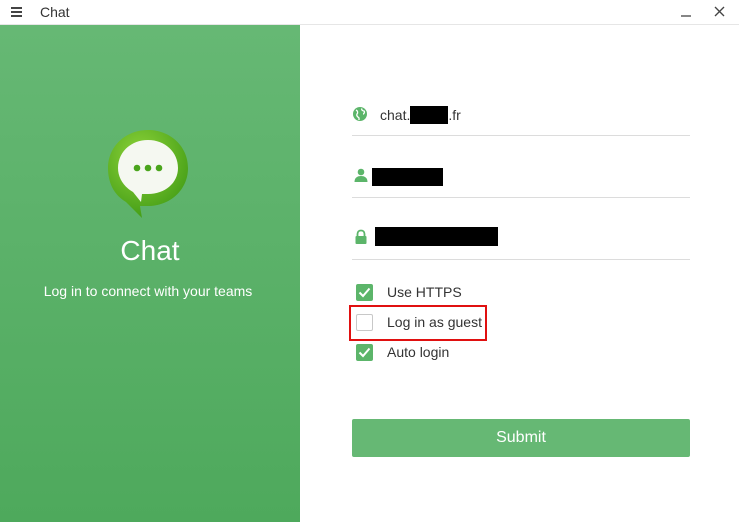 The height and width of the screenshot is (522, 739). Describe the element at coordinates (686, 12) in the screenshot. I see `minimize-button` at that location.